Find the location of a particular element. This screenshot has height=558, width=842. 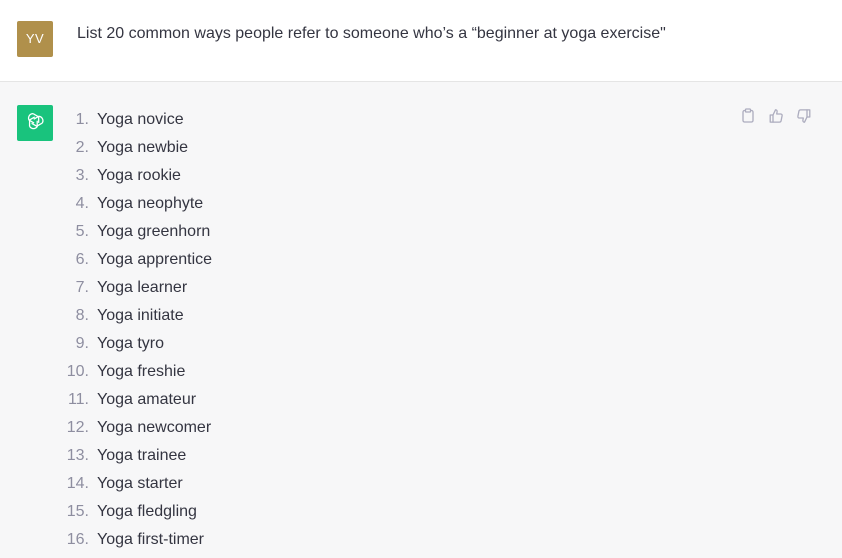

list-item-text: Yoga apprentice is located at coordinates (155, 259).